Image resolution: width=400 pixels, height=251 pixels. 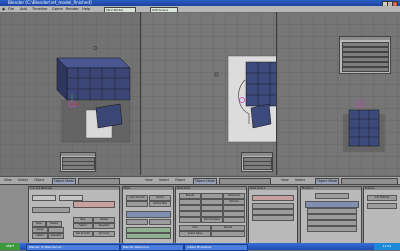 What do you see at coordinates (387, 246) in the screenshot?
I see `system-clock: 12:41` at bounding box center [387, 246].